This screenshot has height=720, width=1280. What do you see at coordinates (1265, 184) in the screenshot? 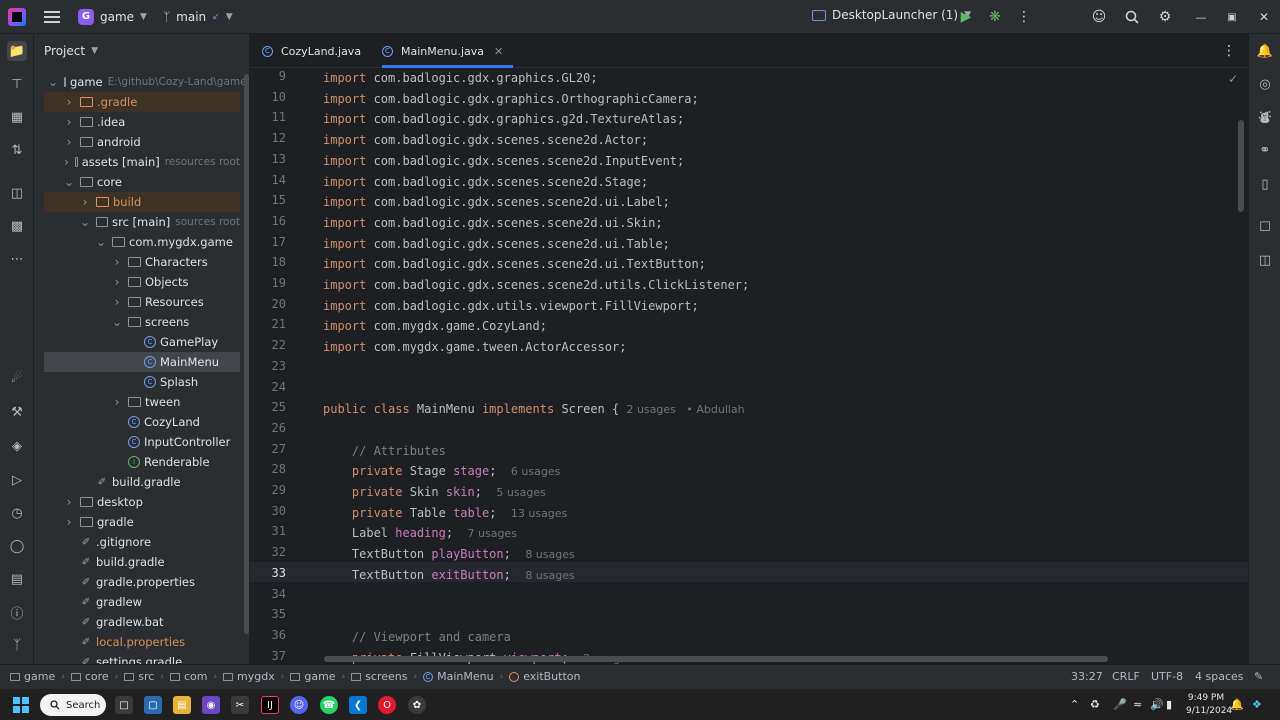
I see `device-manager-icon: ▯` at bounding box center [1265, 184].